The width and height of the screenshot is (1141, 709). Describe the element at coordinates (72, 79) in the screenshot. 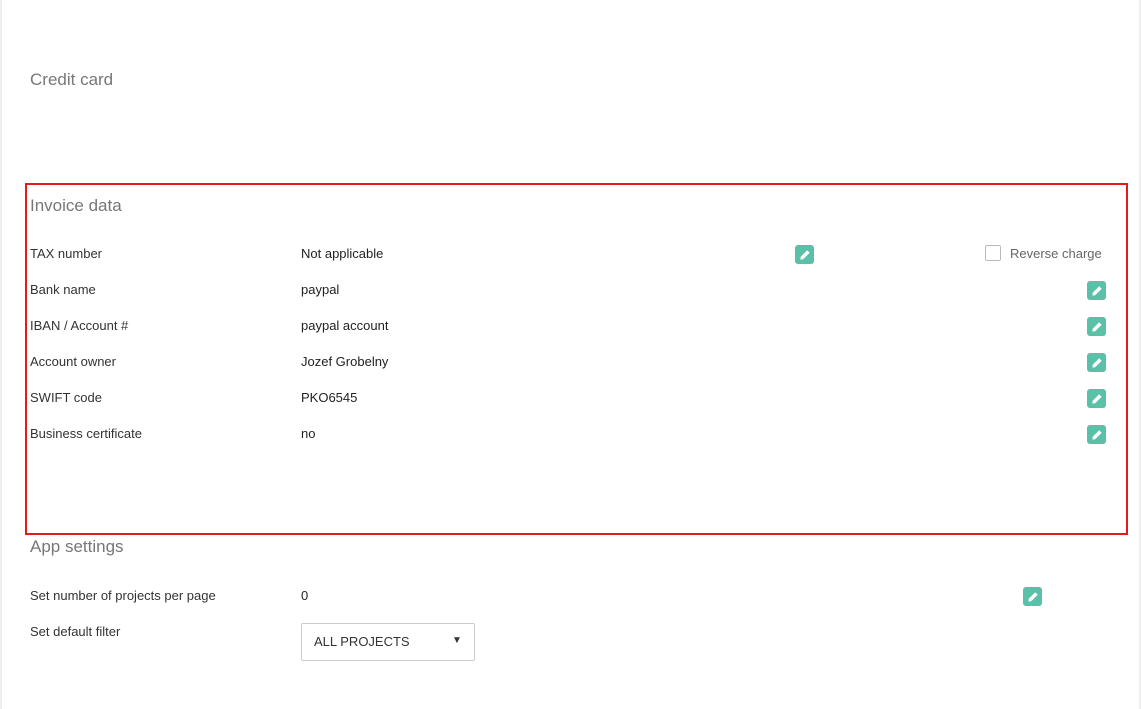

I see `credit-card-title: Credit card` at that location.